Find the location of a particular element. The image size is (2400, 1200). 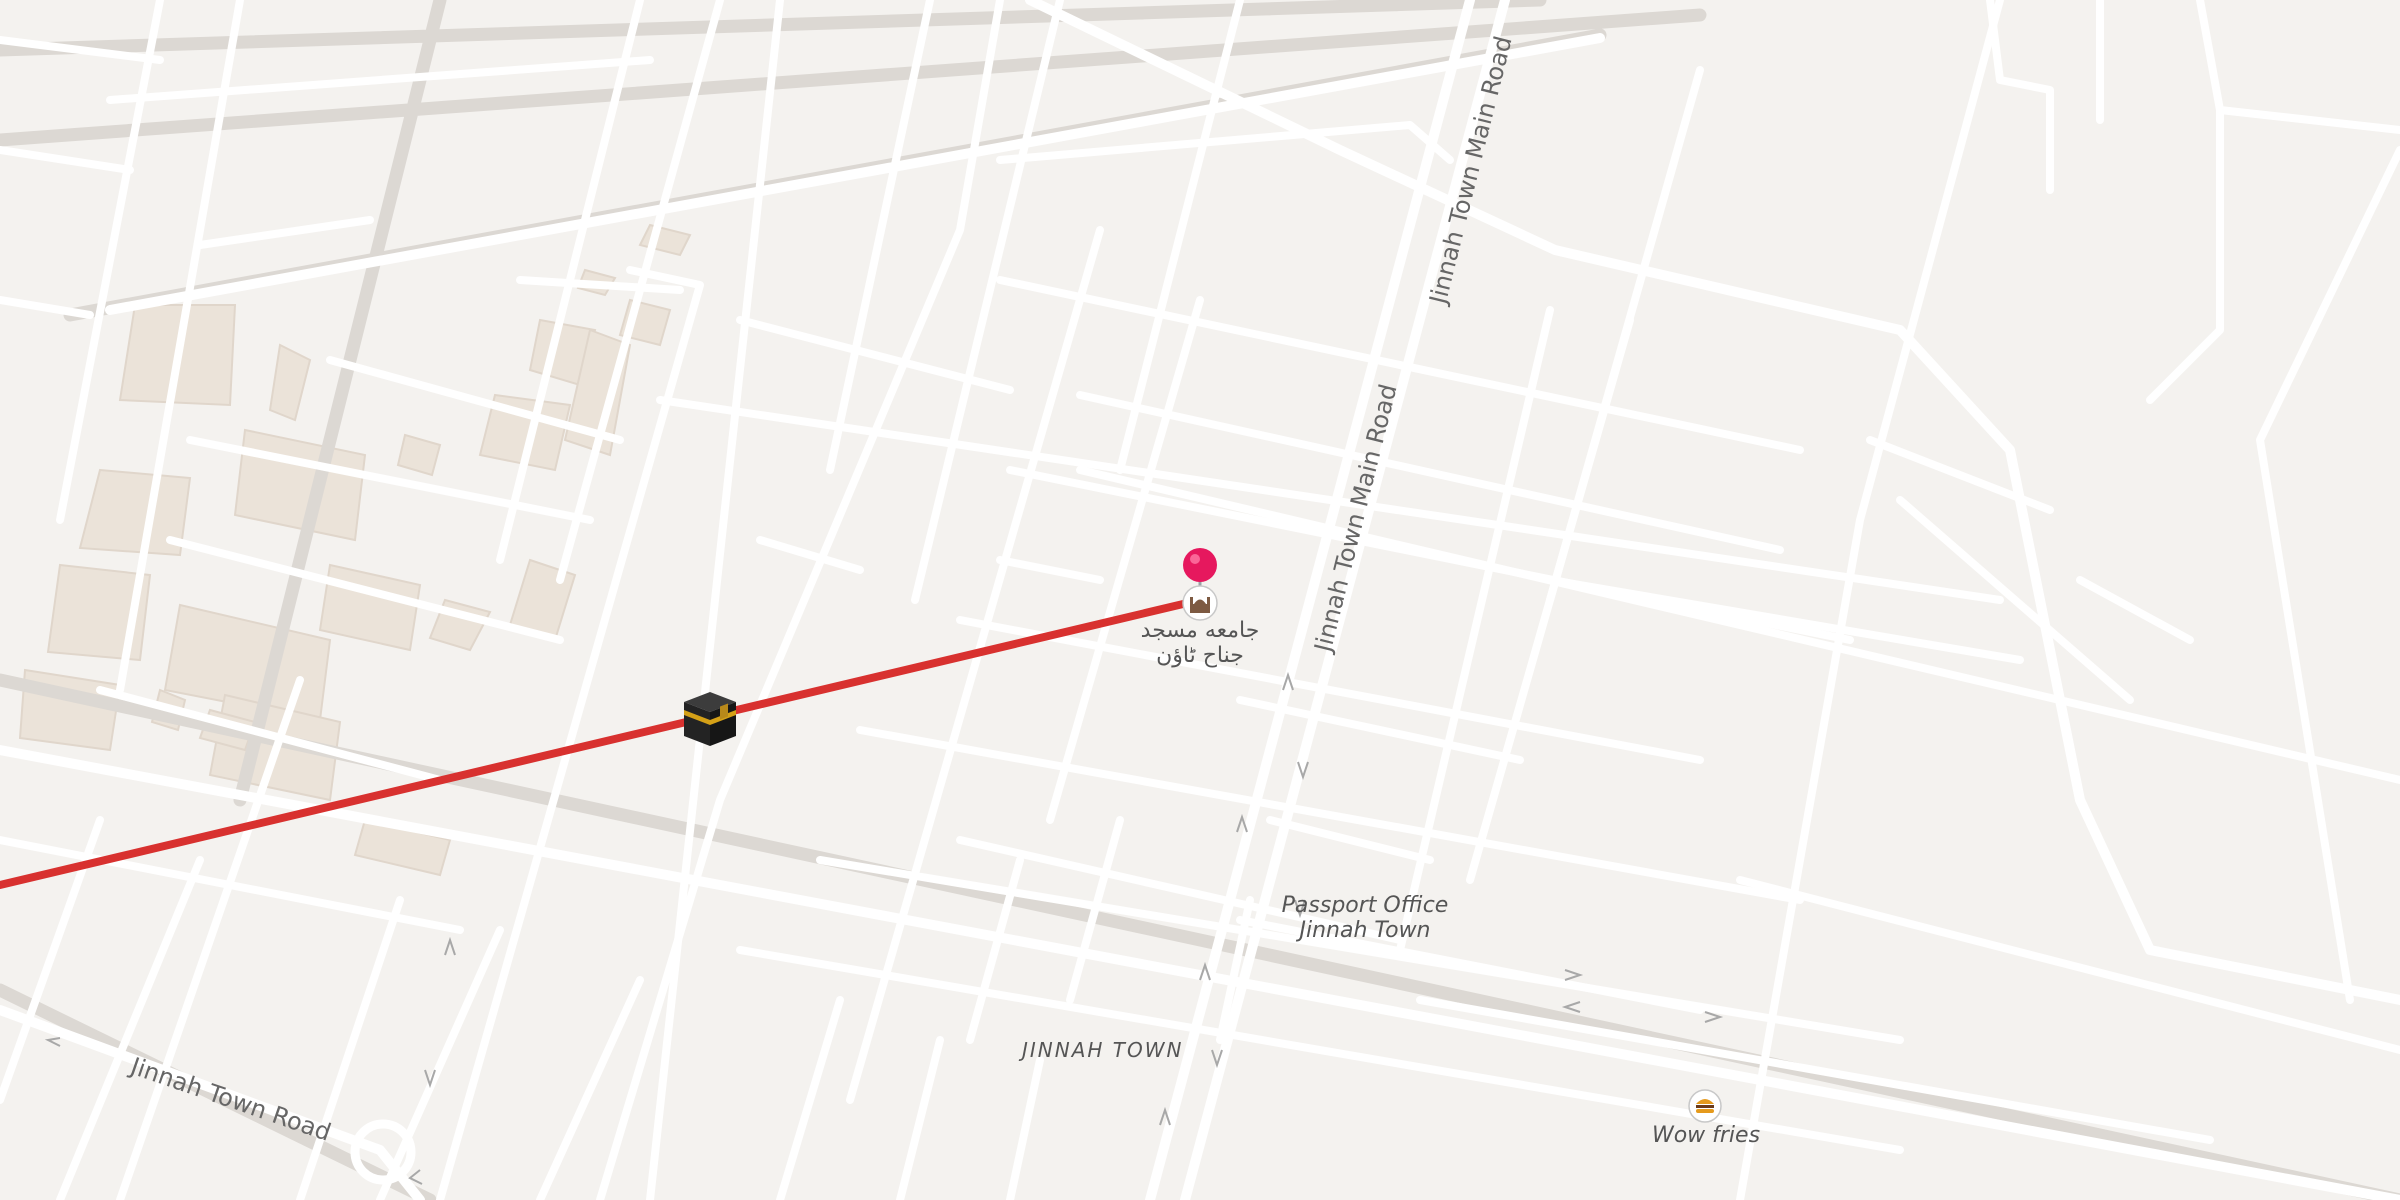

poi-label-mosque: جامعه مسجد جناح ٹاؤن is located at coordinates (1200, 643).